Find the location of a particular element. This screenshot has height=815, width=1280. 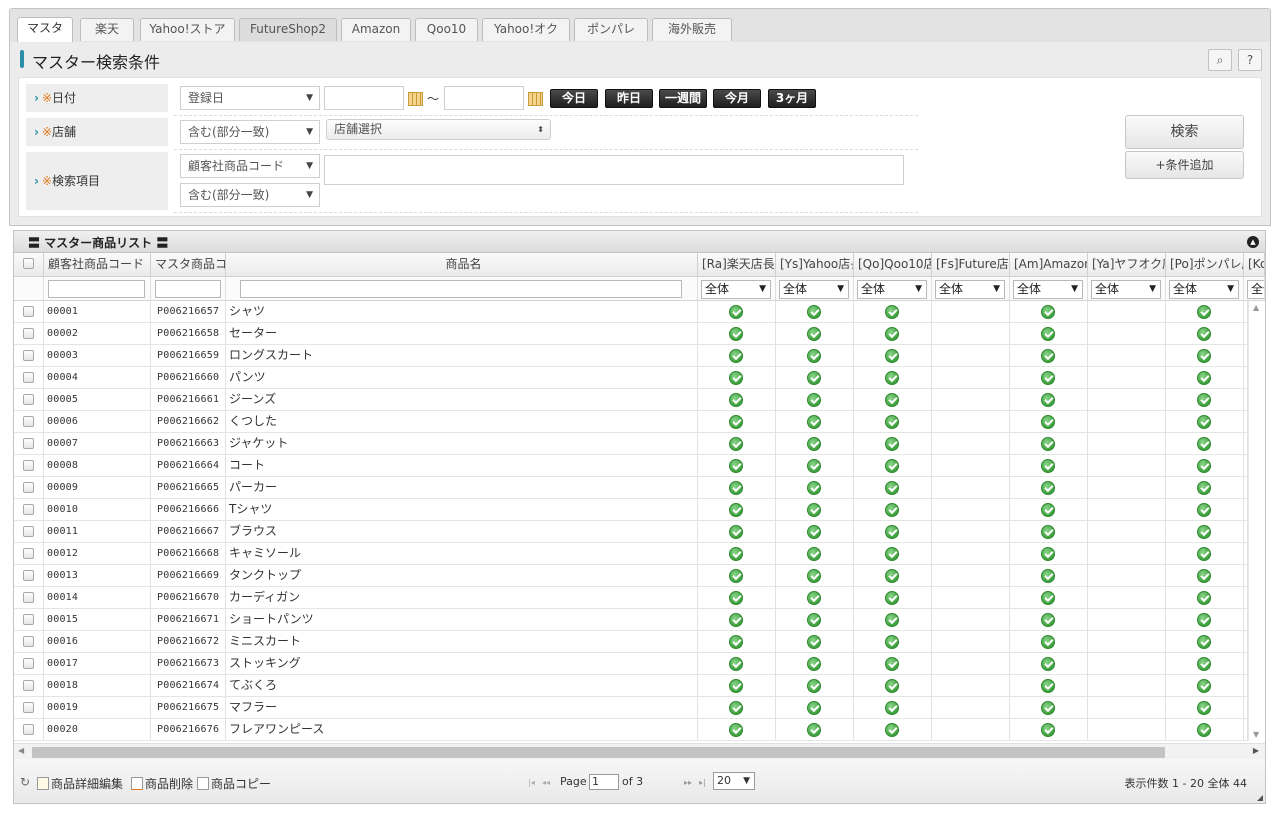

filter-future-select: 全体 ▼ is located at coordinates (970, 289).